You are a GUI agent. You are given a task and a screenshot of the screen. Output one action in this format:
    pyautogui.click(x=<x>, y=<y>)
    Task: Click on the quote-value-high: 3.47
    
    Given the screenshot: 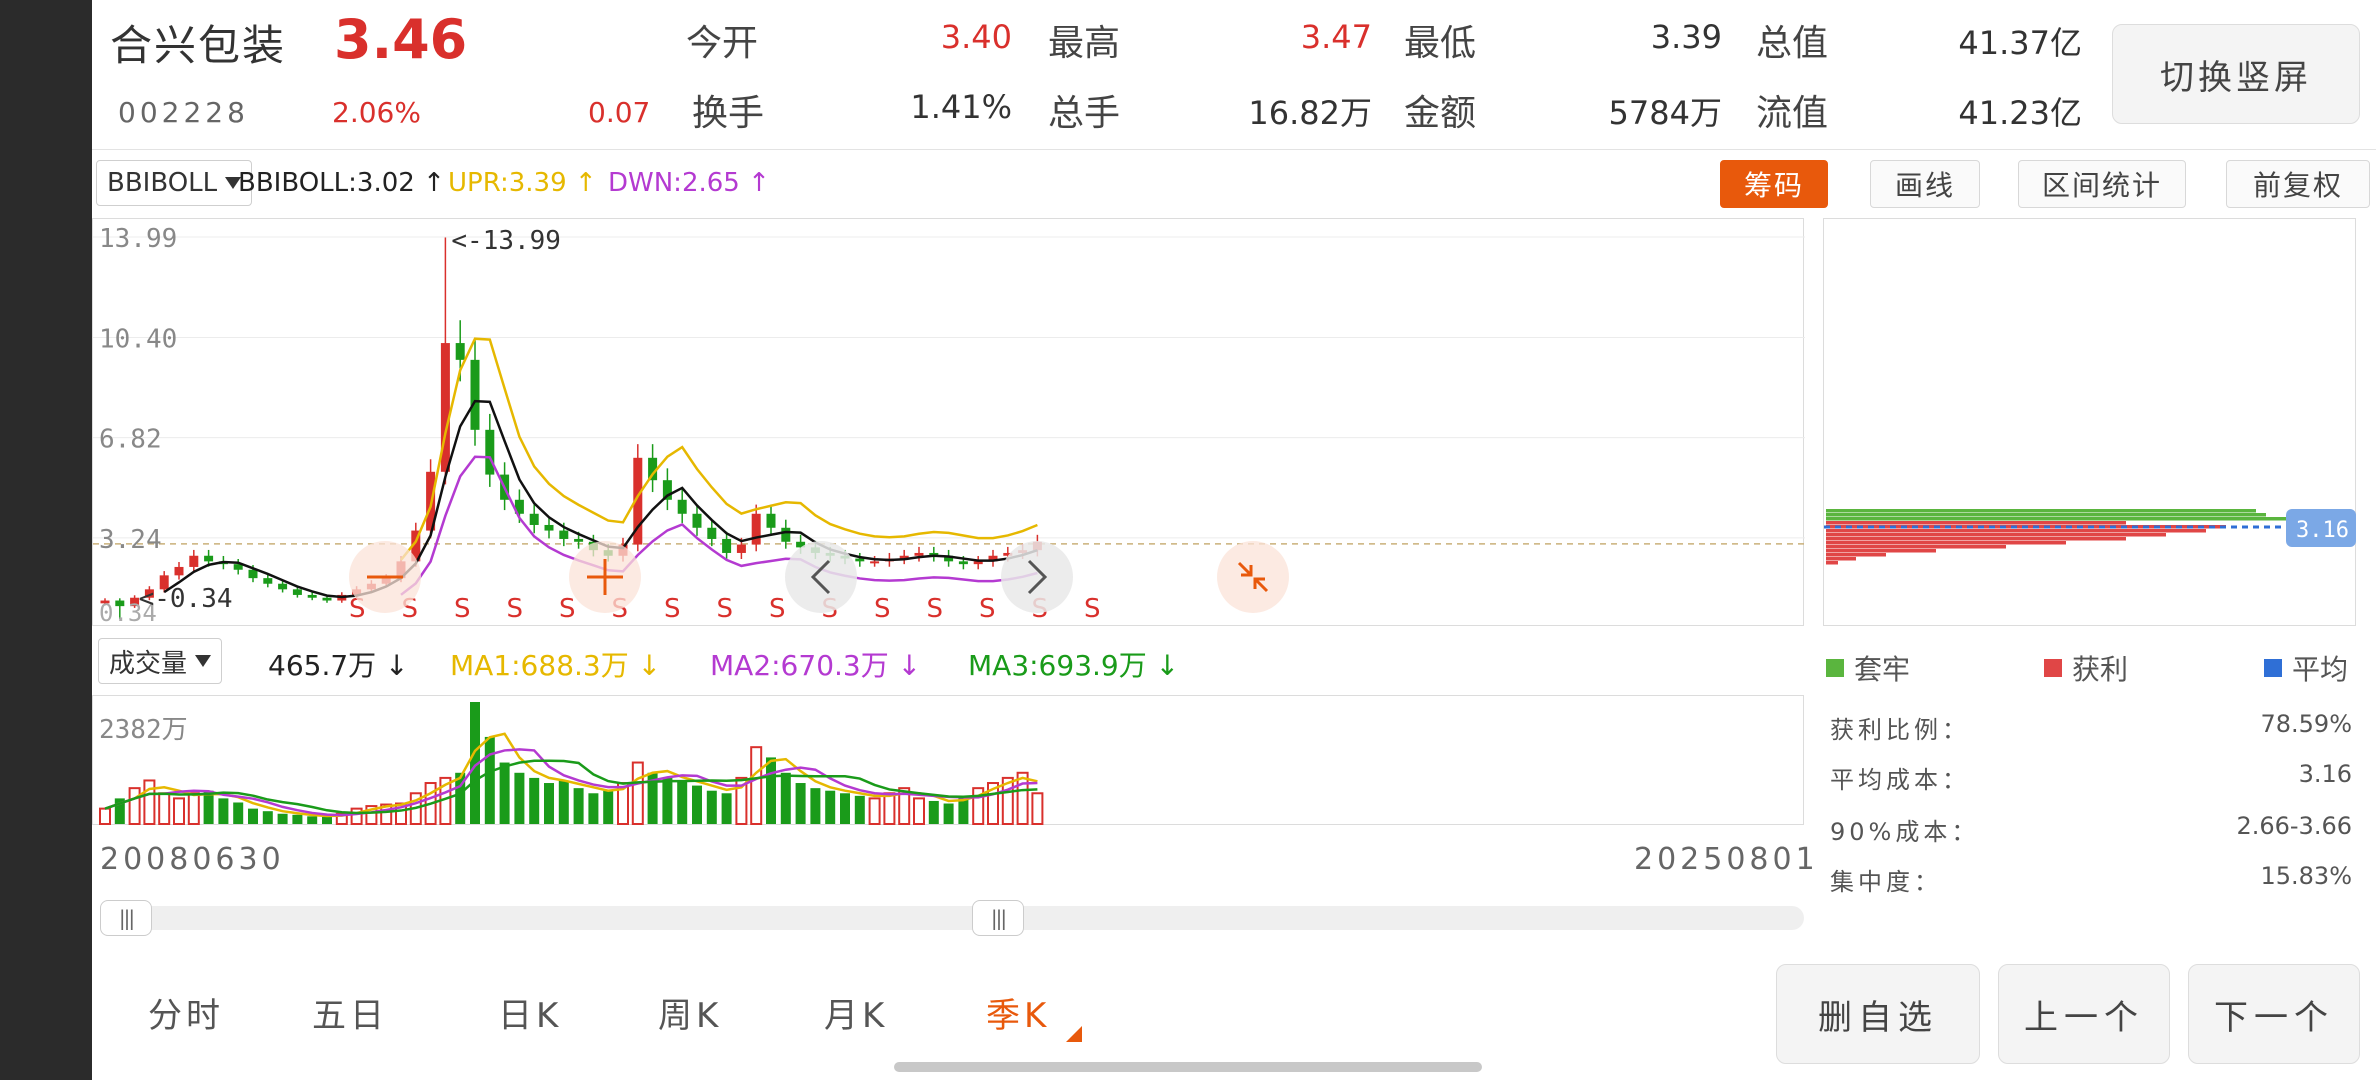 What is the action you would take?
    pyautogui.click(x=1336, y=37)
    